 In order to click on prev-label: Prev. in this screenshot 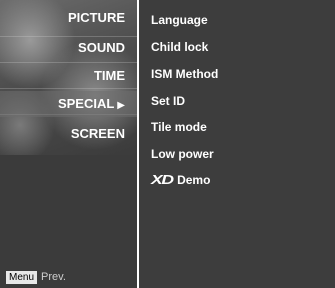, I will do `click(53, 277)`.